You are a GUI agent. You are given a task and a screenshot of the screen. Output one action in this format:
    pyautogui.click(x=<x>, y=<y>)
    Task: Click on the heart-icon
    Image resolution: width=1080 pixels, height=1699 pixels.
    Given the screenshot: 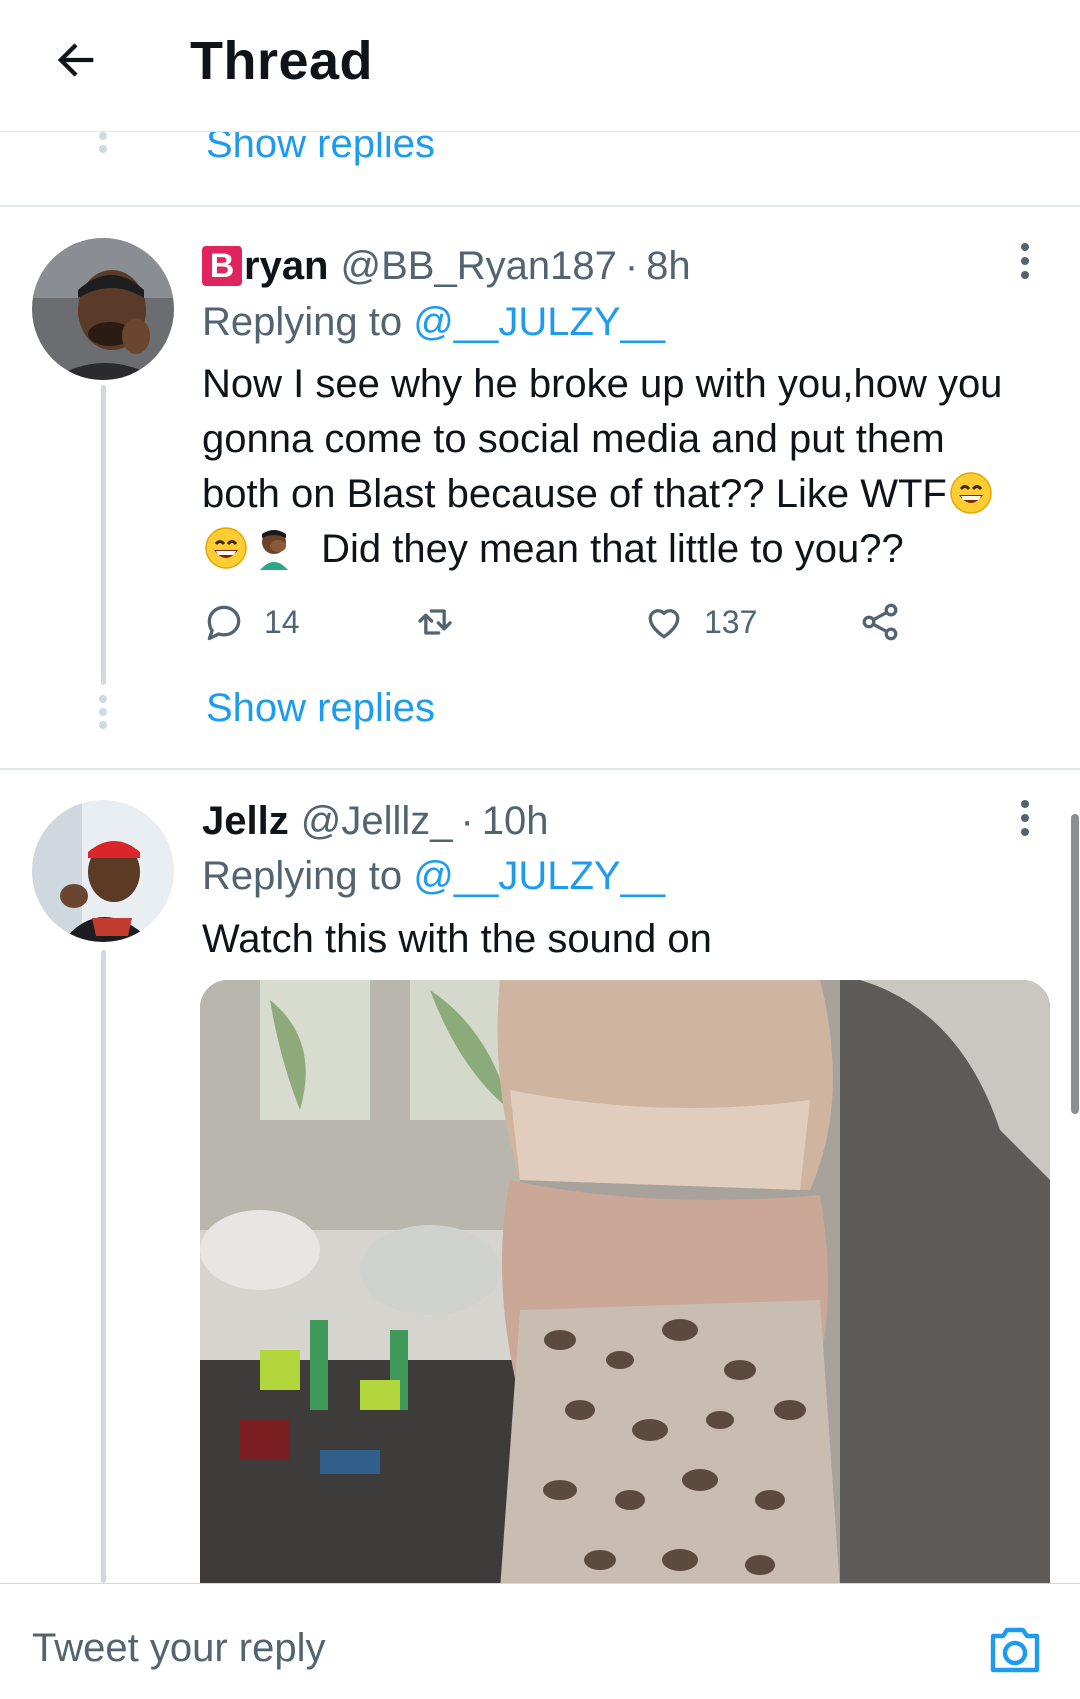 What is the action you would take?
    pyautogui.click(x=664, y=624)
    